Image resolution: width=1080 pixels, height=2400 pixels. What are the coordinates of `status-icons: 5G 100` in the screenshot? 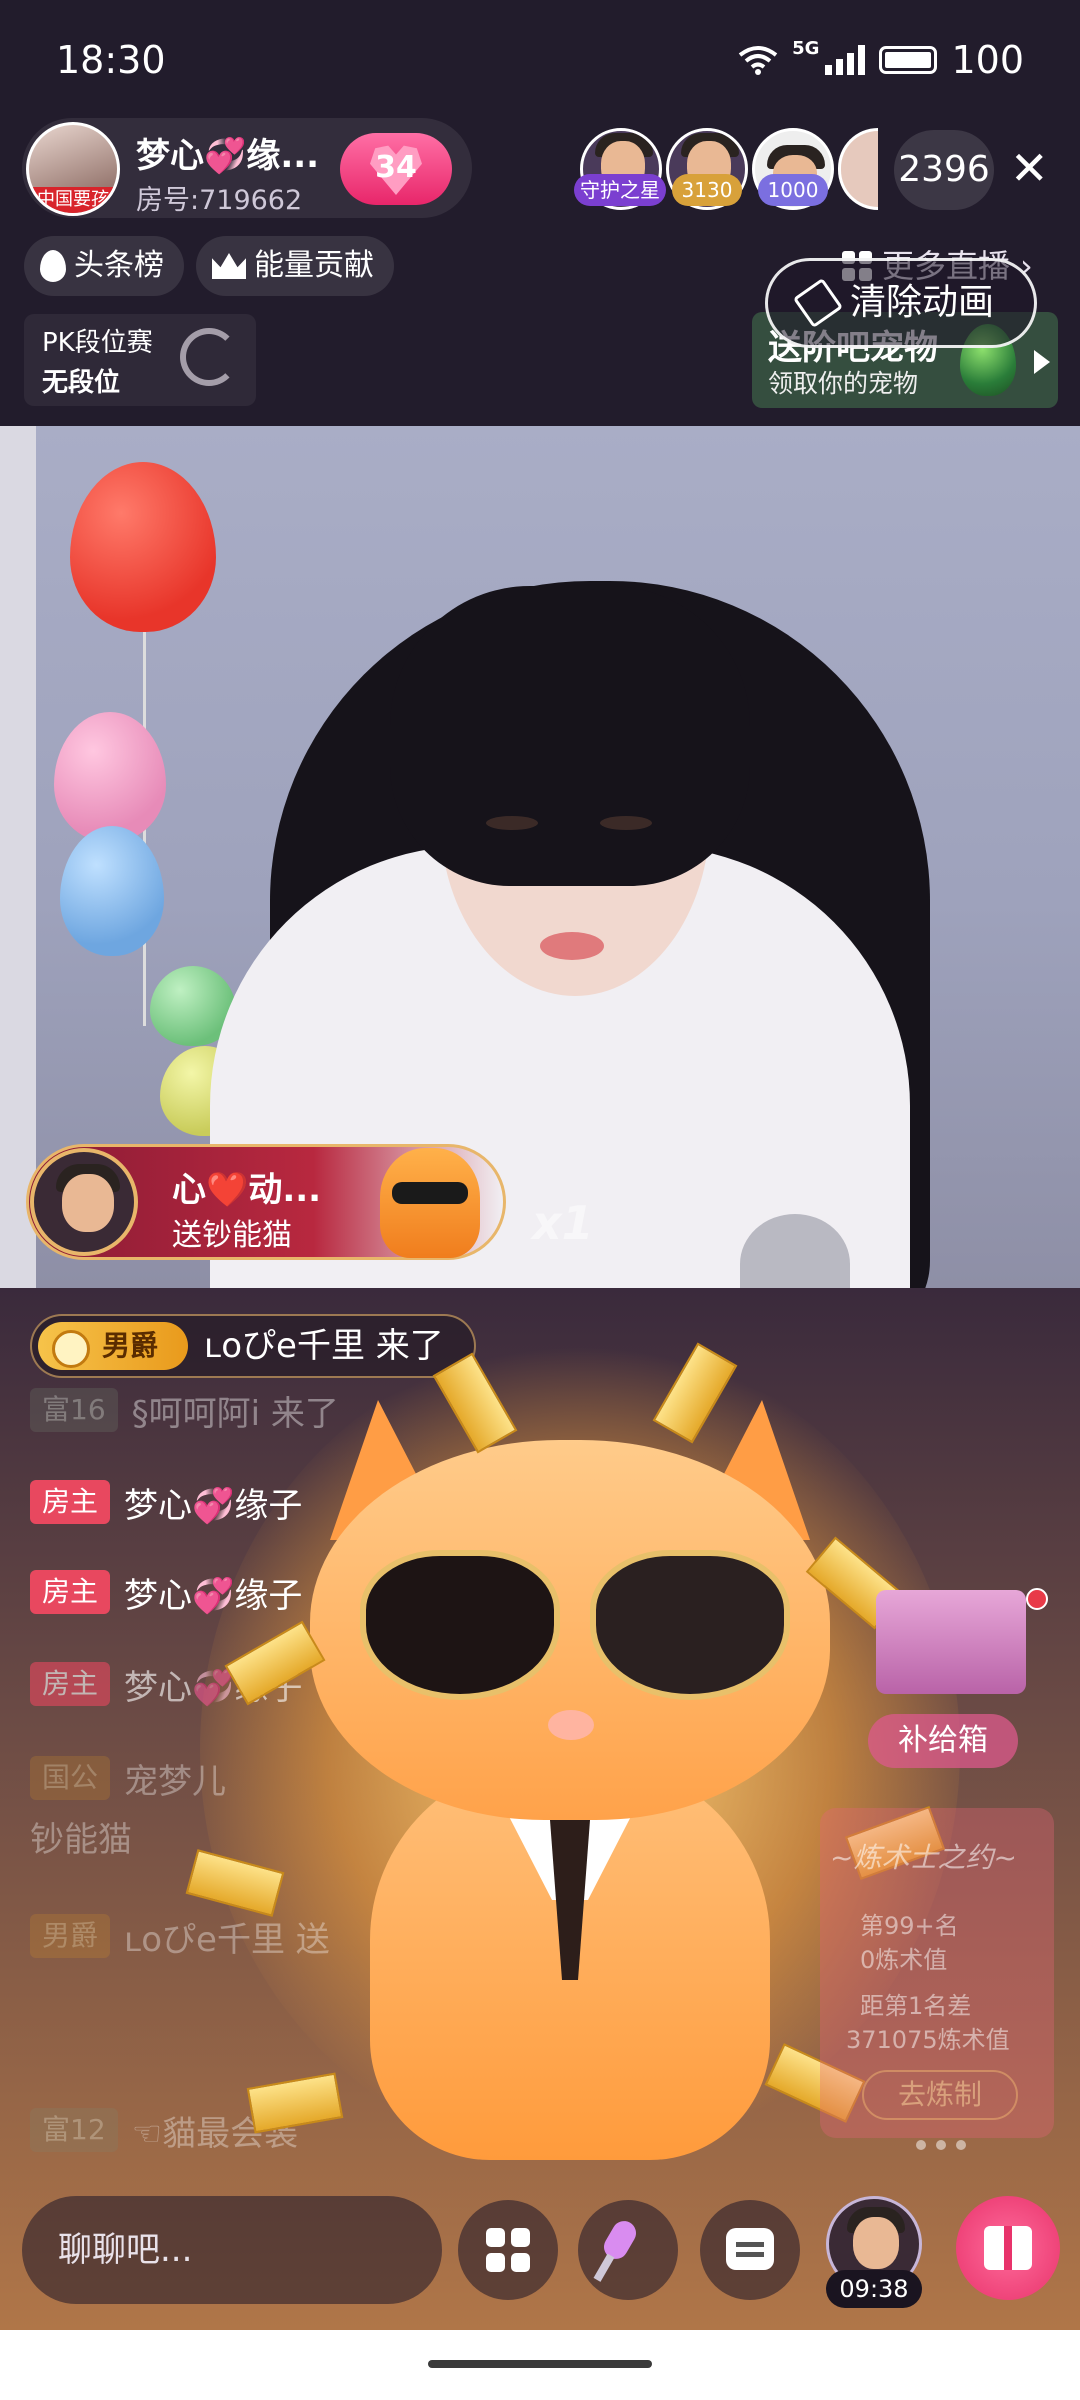 It's located at (881, 60).